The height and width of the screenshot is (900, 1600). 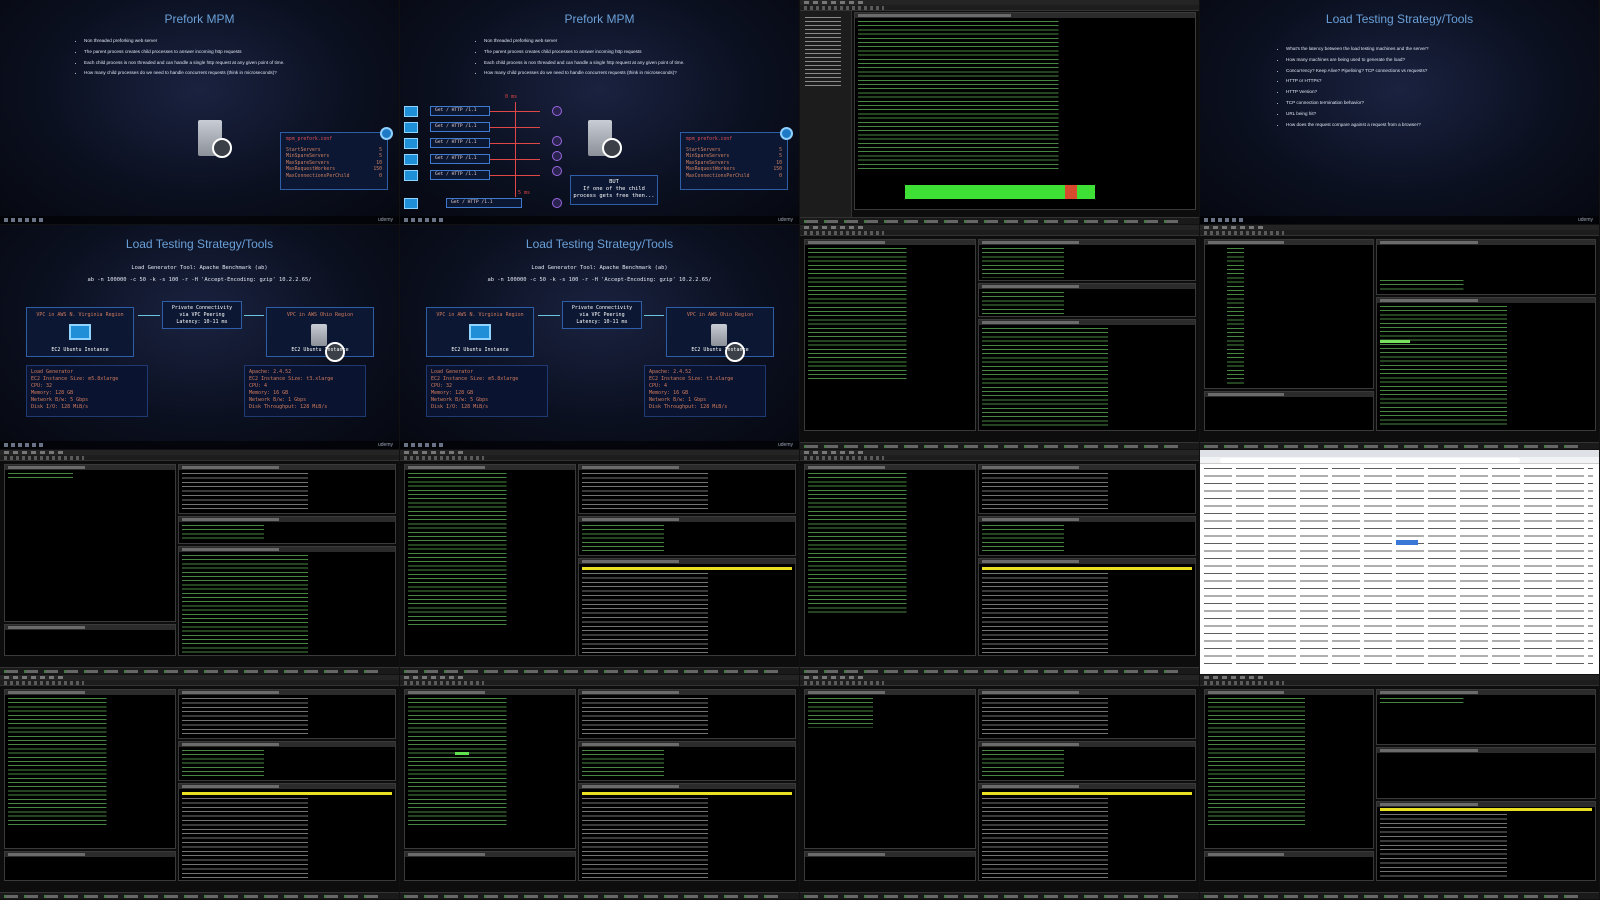 I want to click on text-selection, so click(x=1407, y=542).